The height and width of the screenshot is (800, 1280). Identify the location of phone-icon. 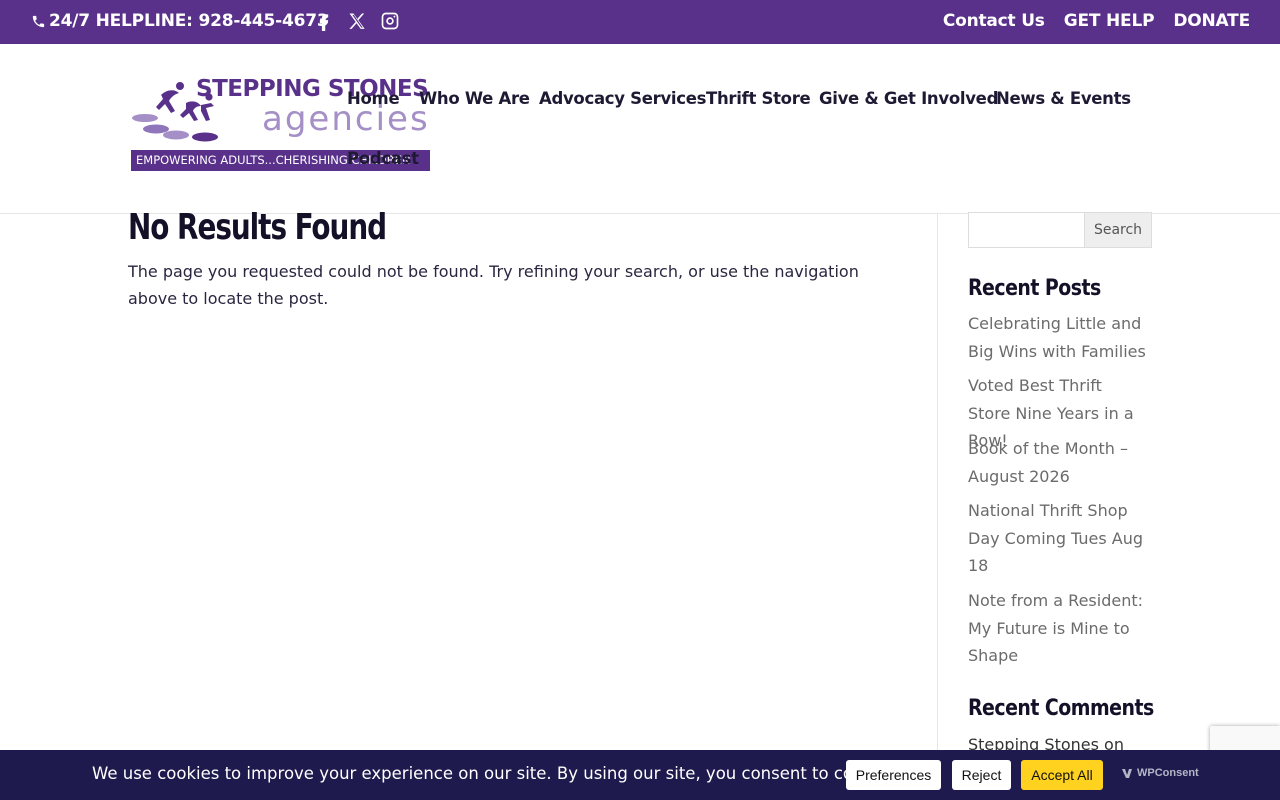
(38, 21).